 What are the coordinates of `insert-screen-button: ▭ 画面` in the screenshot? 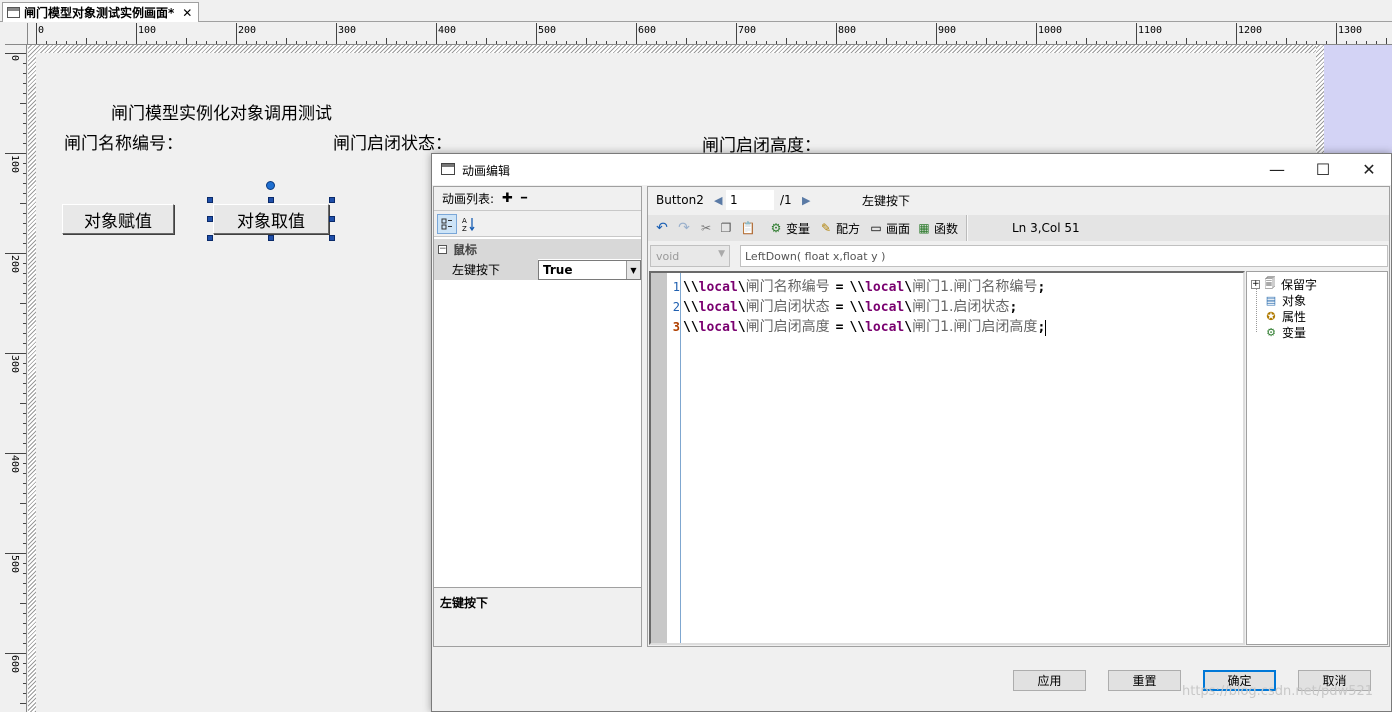 It's located at (889, 228).